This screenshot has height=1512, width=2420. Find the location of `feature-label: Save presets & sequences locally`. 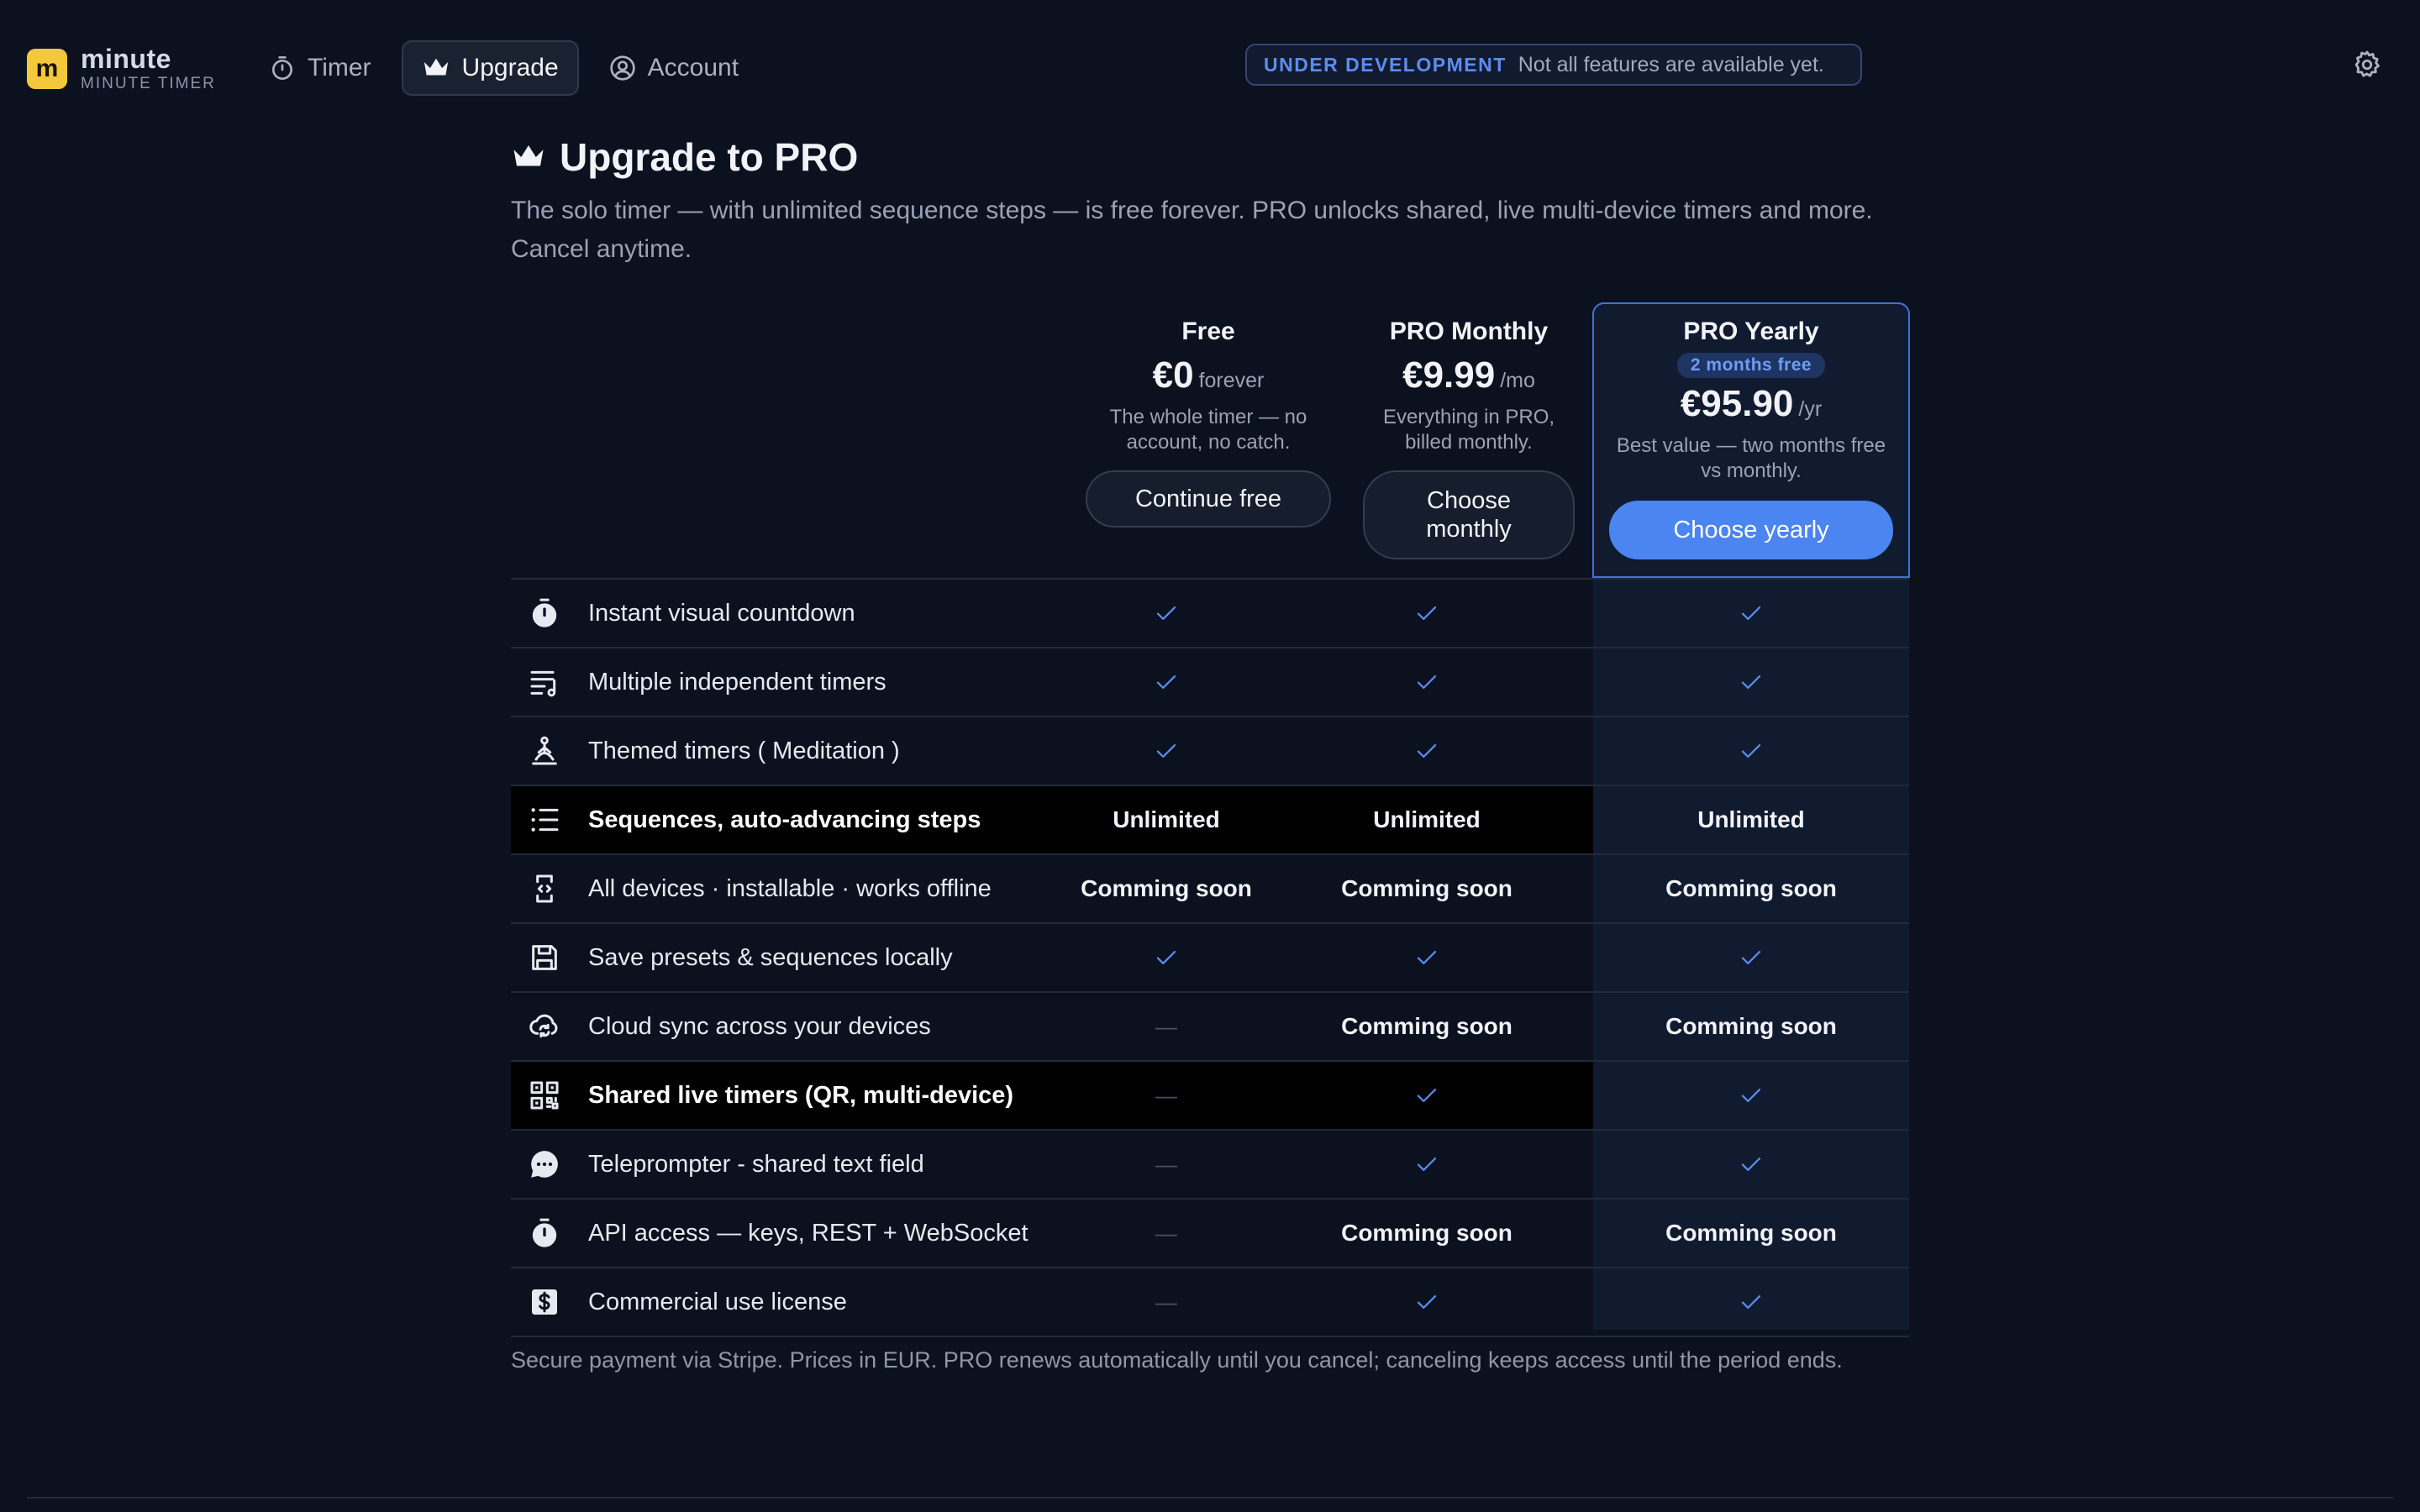

feature-label: Save presets & sequences locally is located at coordinates (770, 957).